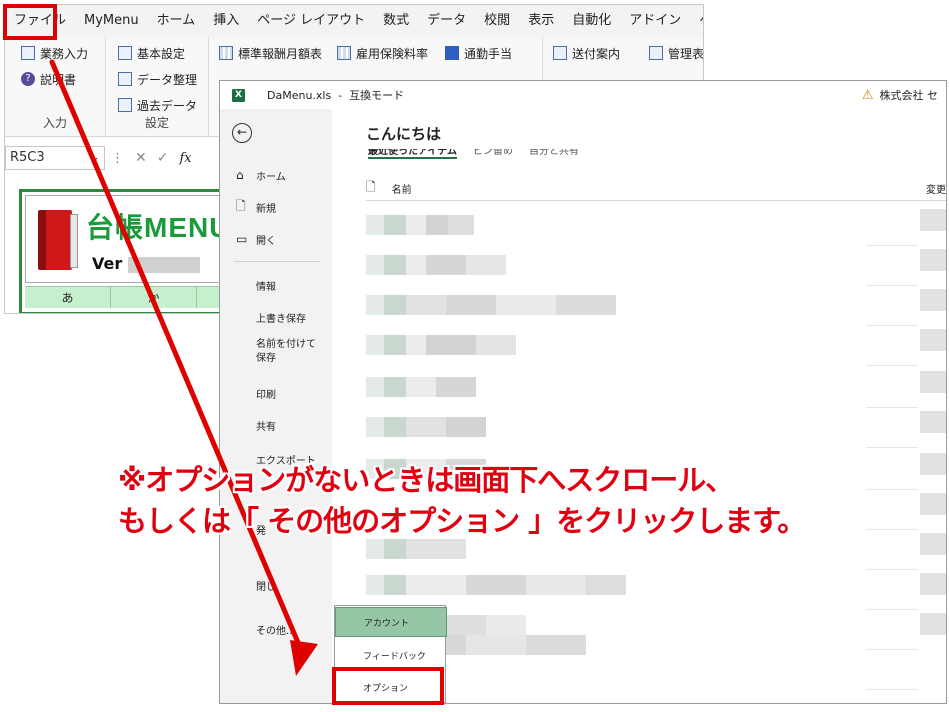 This screenshot has height=712, width=949. What do you see at coordinates (554, 154) in the screenshot?
I see `tab-shared: 自分と共有` at bounding box center [554, 154].